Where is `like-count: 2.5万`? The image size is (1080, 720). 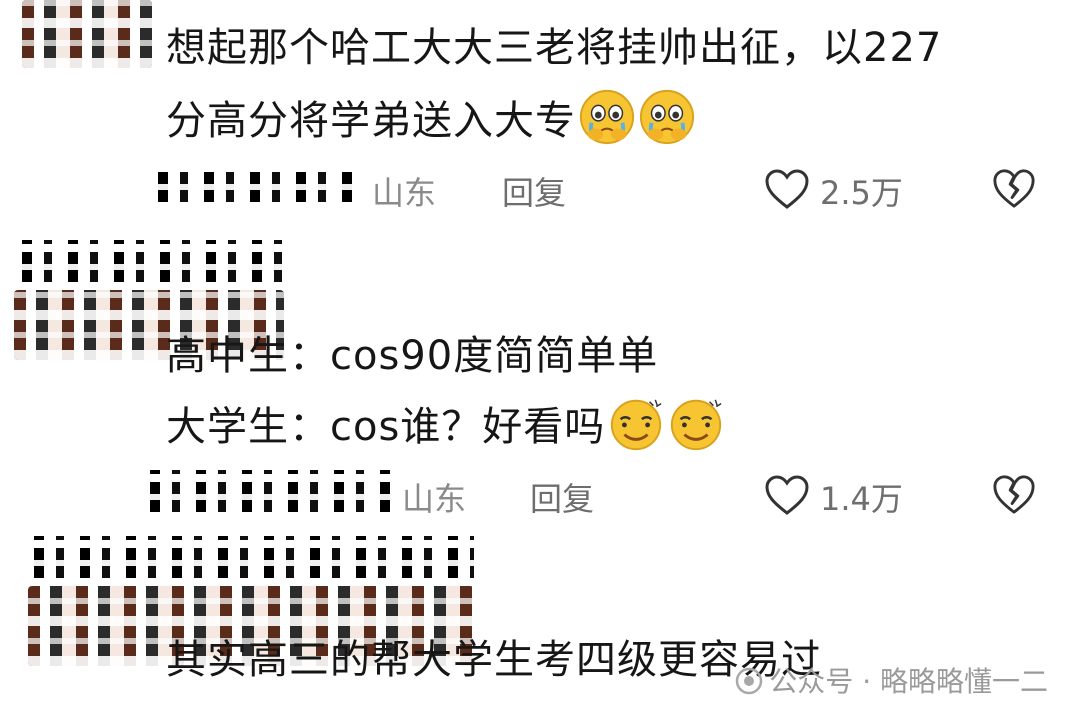 like-count: 2.5万 is located at coordinates (861, 193).